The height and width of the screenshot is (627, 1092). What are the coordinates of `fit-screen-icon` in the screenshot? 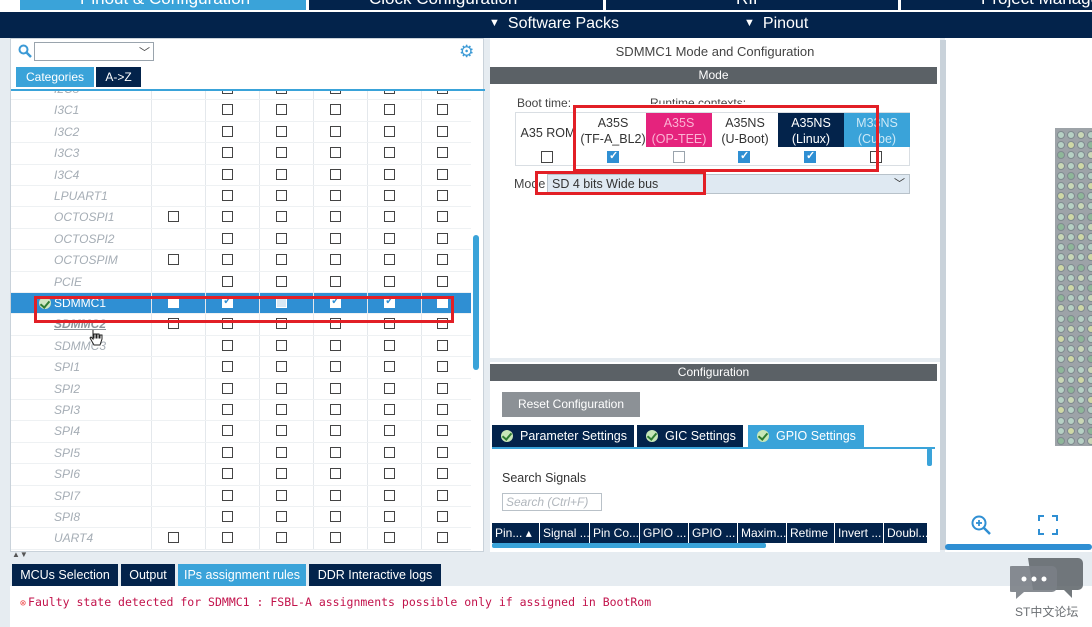 It's located at (1048, 525).